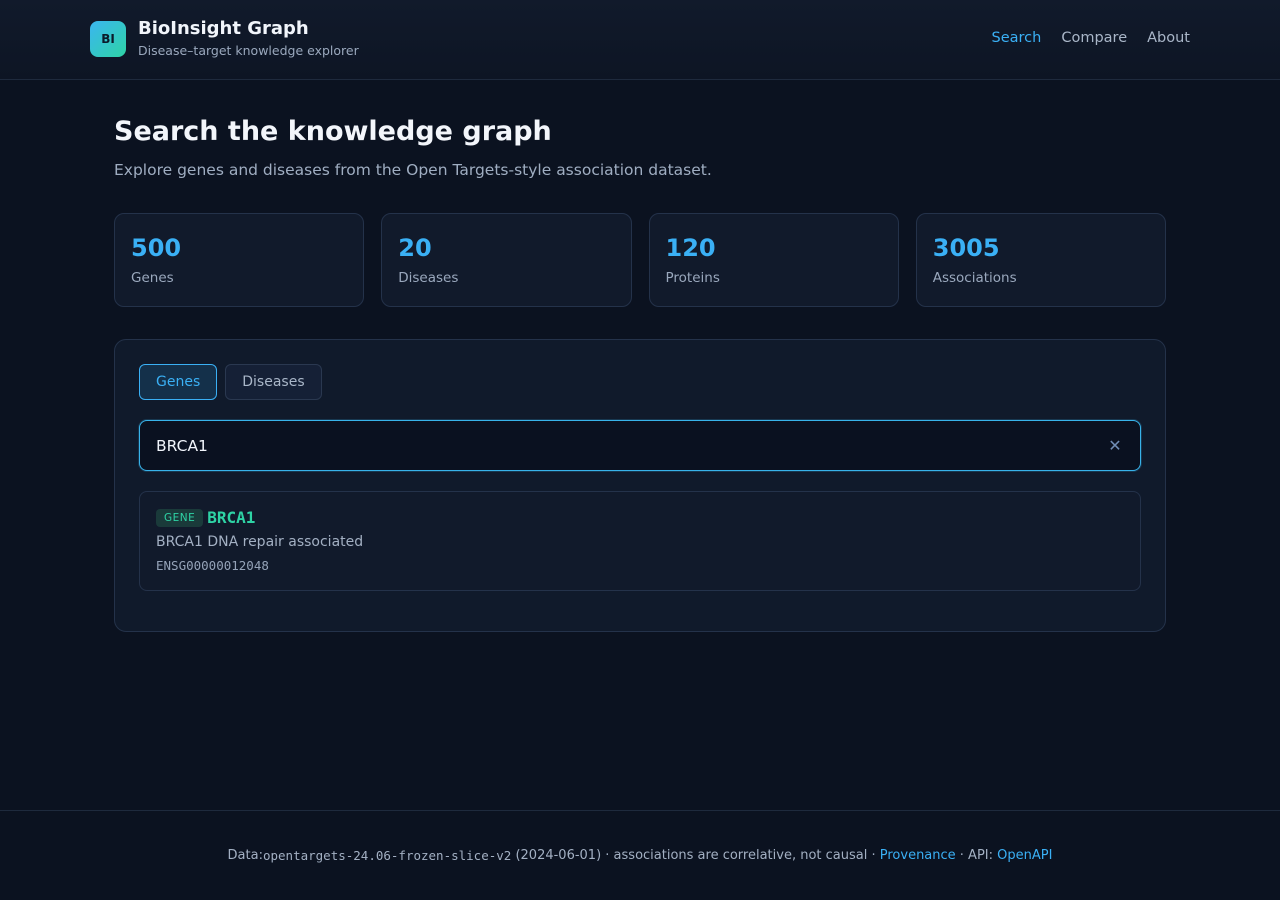  I want to click on page-title: Search the knowledge graph, so click(333, 131).